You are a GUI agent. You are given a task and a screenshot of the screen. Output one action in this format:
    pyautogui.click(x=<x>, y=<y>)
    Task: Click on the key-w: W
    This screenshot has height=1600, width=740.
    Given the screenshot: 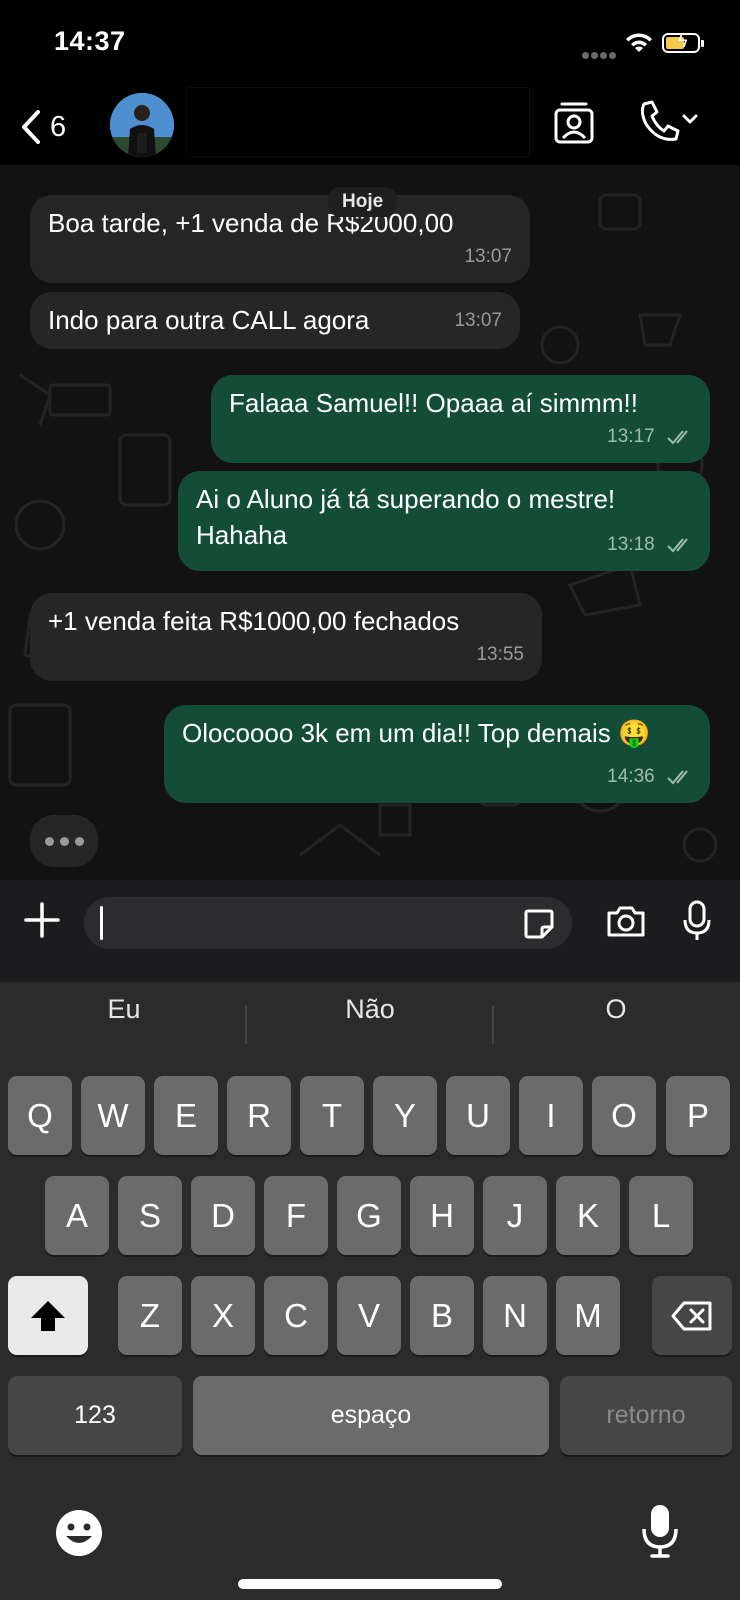 What is the action you would take?
    pyautogui.click(x=113, y=1115)
    